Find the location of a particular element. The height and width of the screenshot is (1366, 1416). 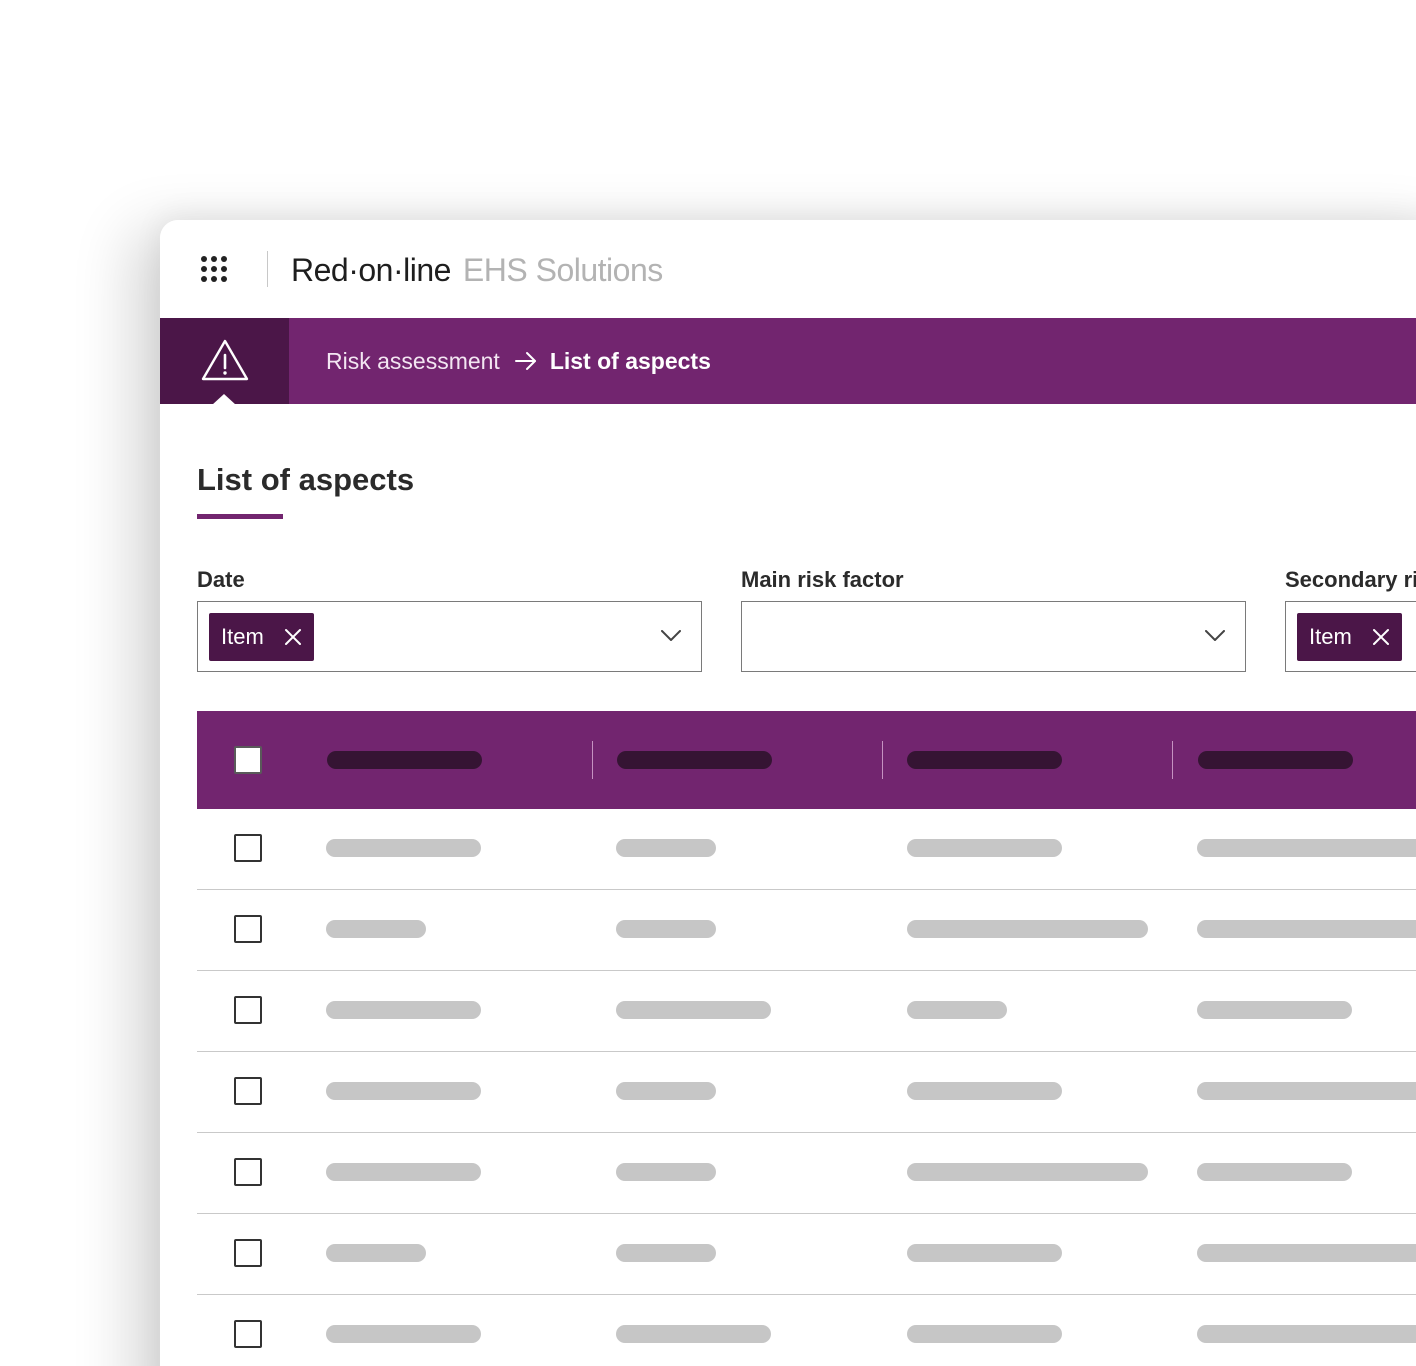

breadcrumb-current: List of aspects is located at coordinates (630, 361).